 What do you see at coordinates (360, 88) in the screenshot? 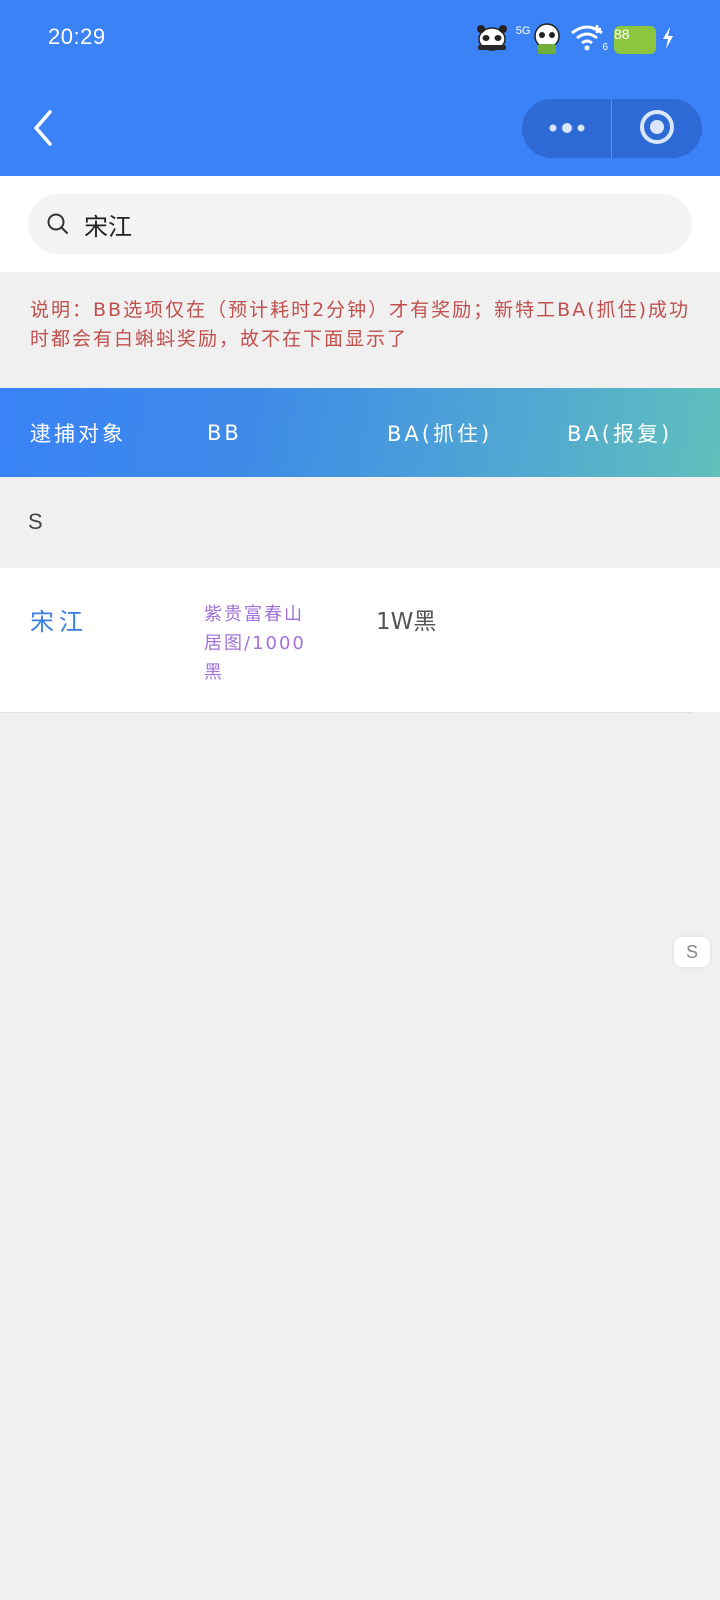
I see `top-bar: 20:29 5G 6 88` at bounding box center [360, 88].